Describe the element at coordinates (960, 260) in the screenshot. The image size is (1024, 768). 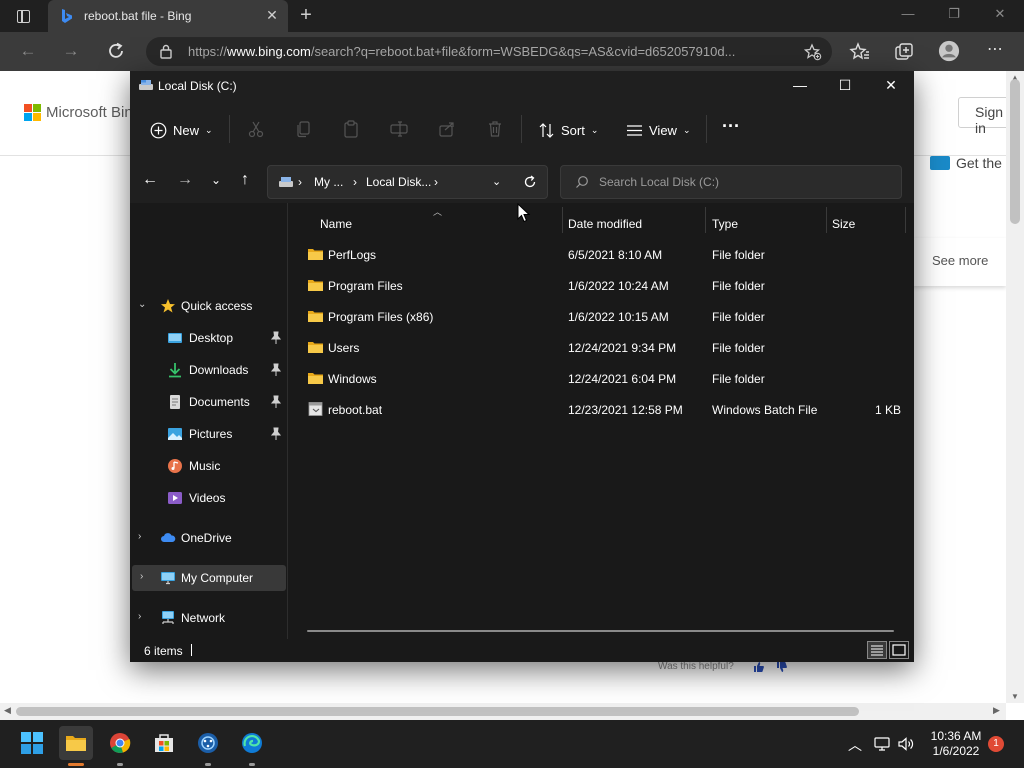
I see `see-more-link: See more` at that location.